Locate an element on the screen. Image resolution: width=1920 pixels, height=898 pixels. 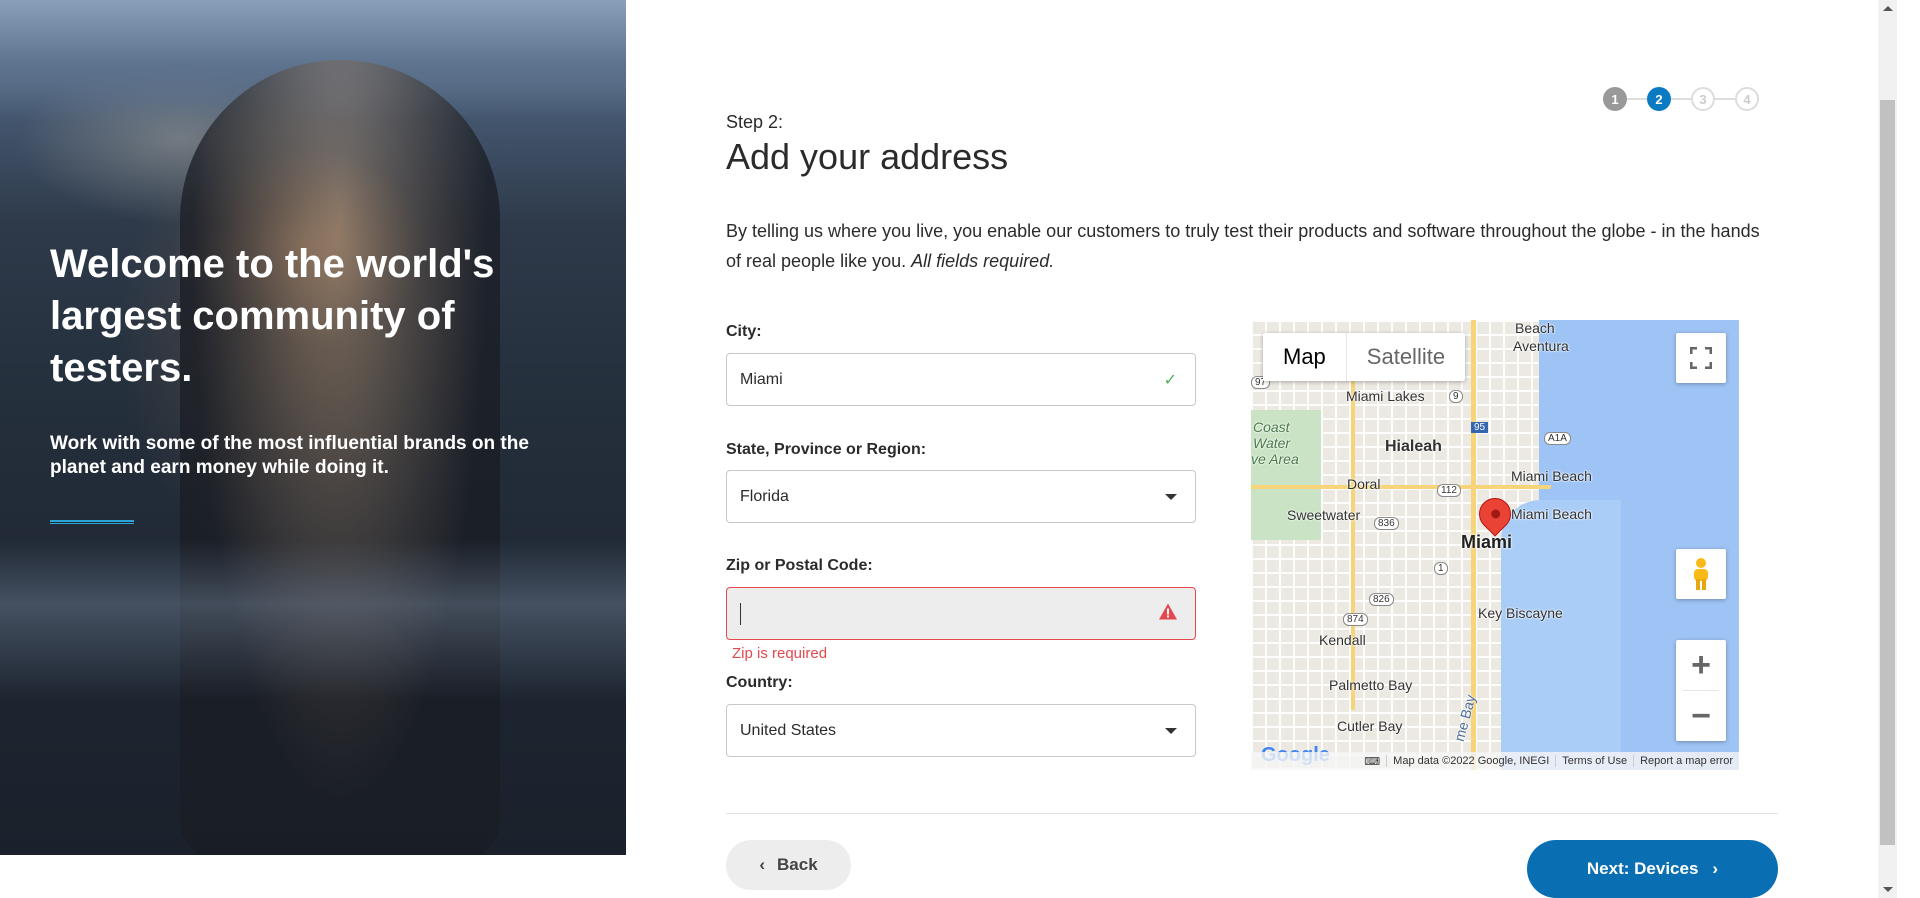
next-button: Next: Devices › is located at coordinates (1652, 869).